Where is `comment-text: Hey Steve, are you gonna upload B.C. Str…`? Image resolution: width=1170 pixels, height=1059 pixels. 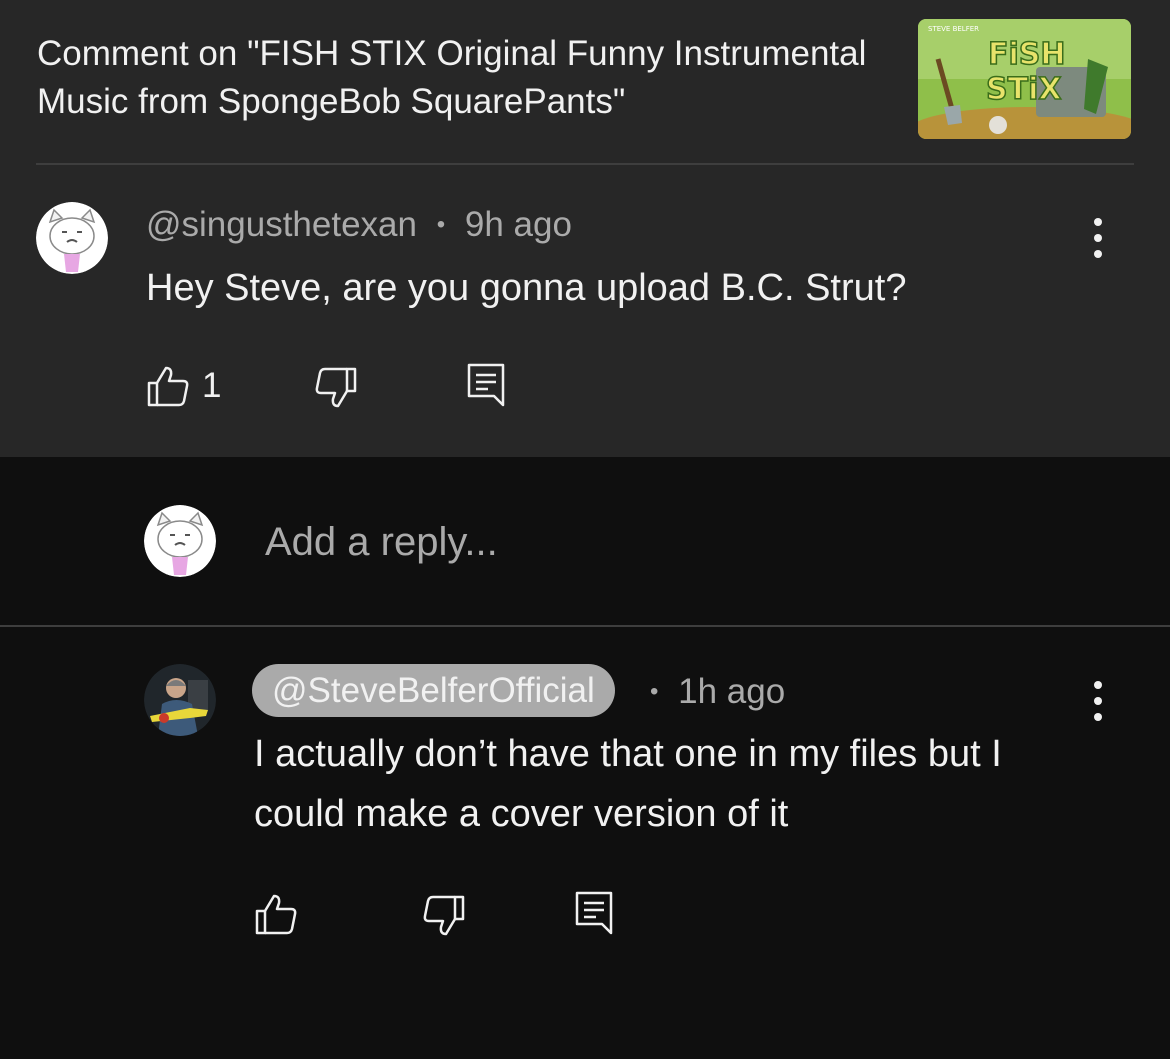 comment-text: Hey Steve, are you gonna upload B.C. Str… is located at coordinates (526, 288).